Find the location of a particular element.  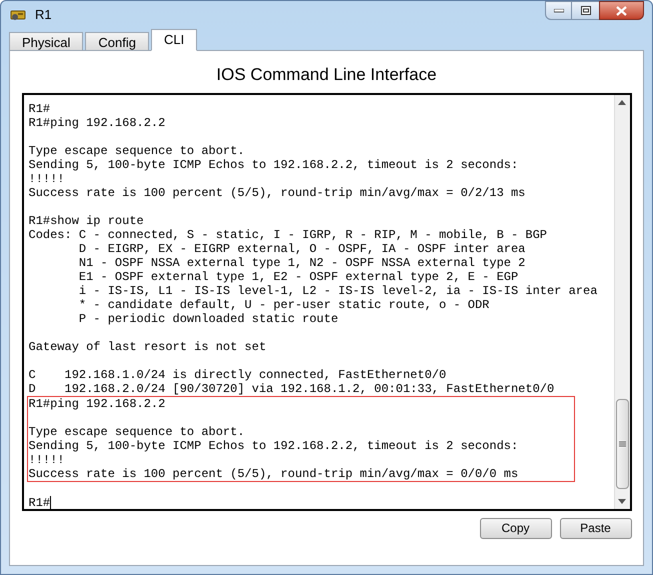

scroll-down-icon is located at coordinates (622, 501).